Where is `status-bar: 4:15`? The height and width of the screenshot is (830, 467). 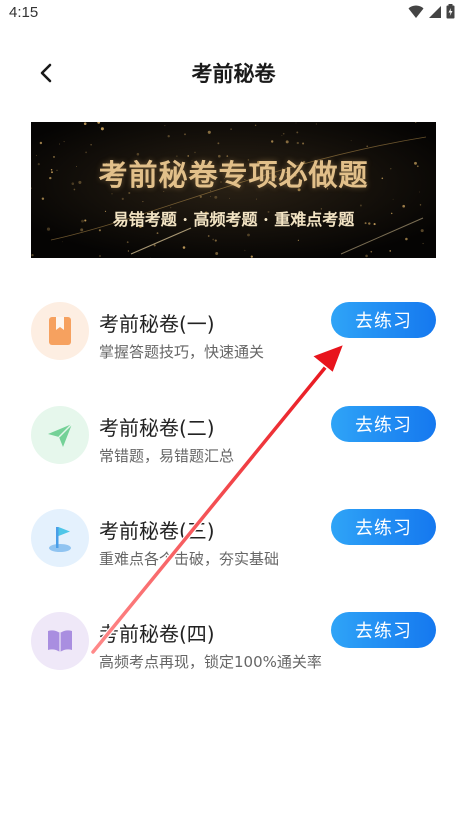
status-bar: 4:15 is located at coordinates (233, 13).